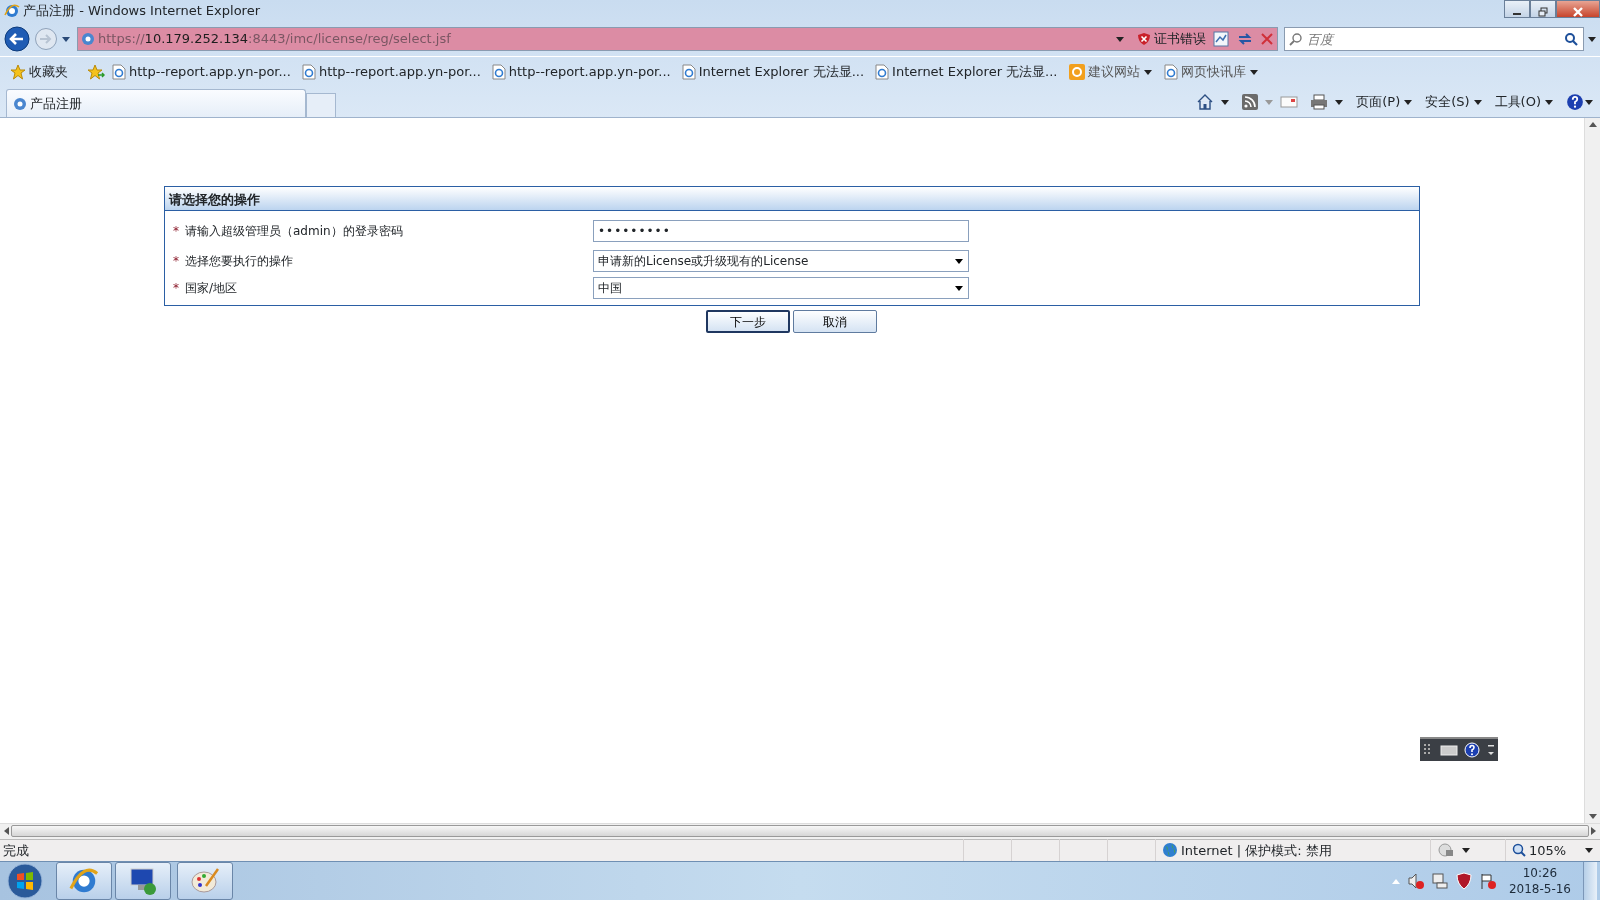 This screenshot has height=900, width=1600. I want to click on command-menu: 页面(P), so click(1378, 101).